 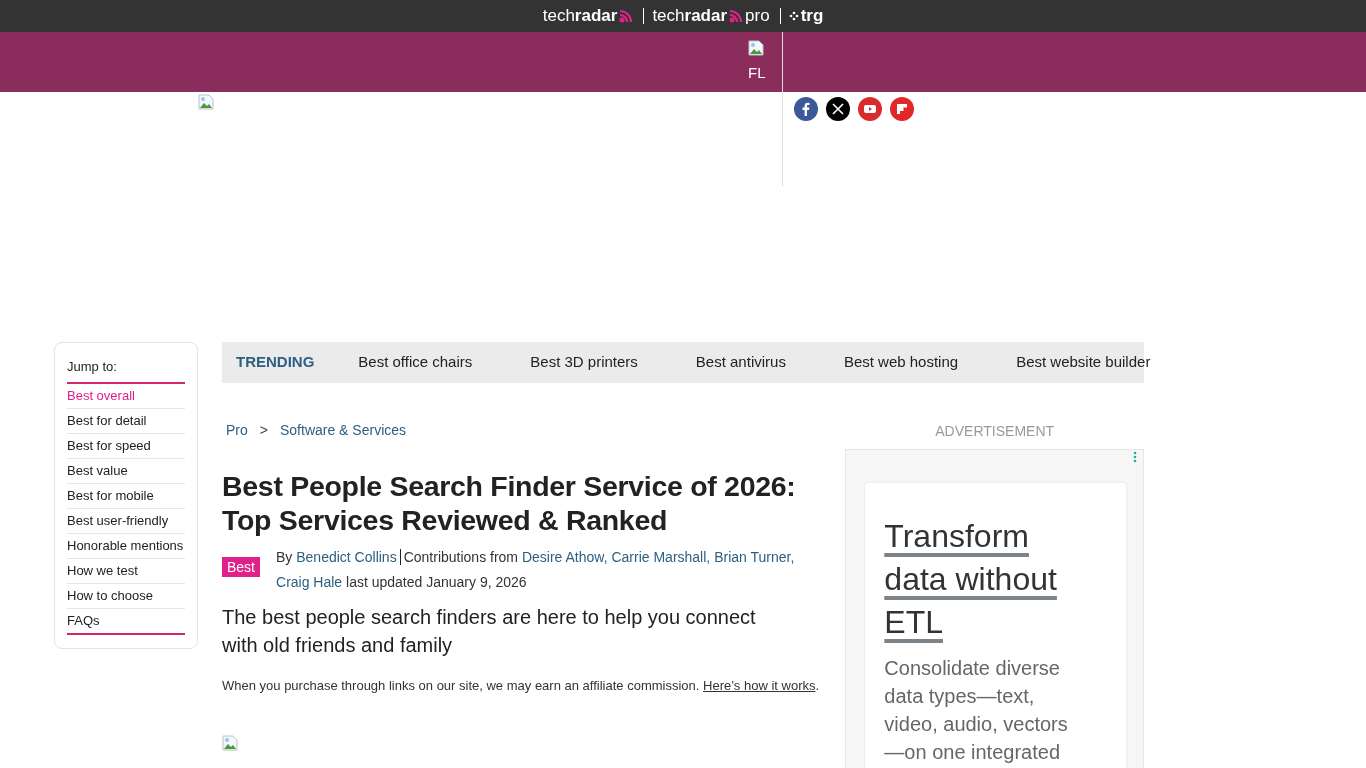 What do you see at coordinates (564, 557) in the screenshot?
I see `contributor-link: Desire Athow,` at bounding box center [564, 557].